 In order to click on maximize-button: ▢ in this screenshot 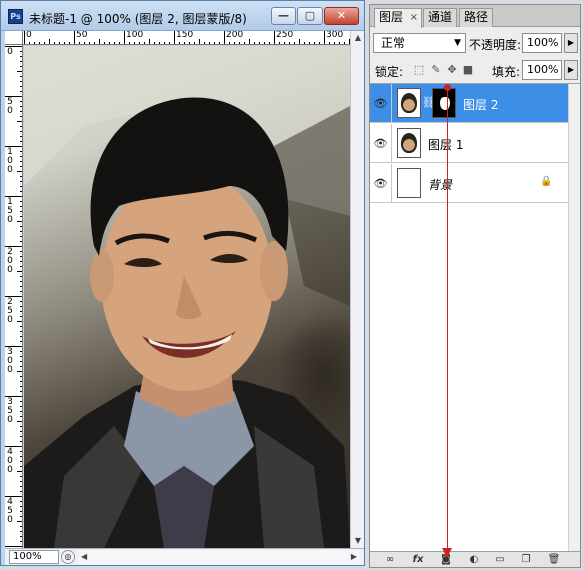, I will do `click(310, 16)`.